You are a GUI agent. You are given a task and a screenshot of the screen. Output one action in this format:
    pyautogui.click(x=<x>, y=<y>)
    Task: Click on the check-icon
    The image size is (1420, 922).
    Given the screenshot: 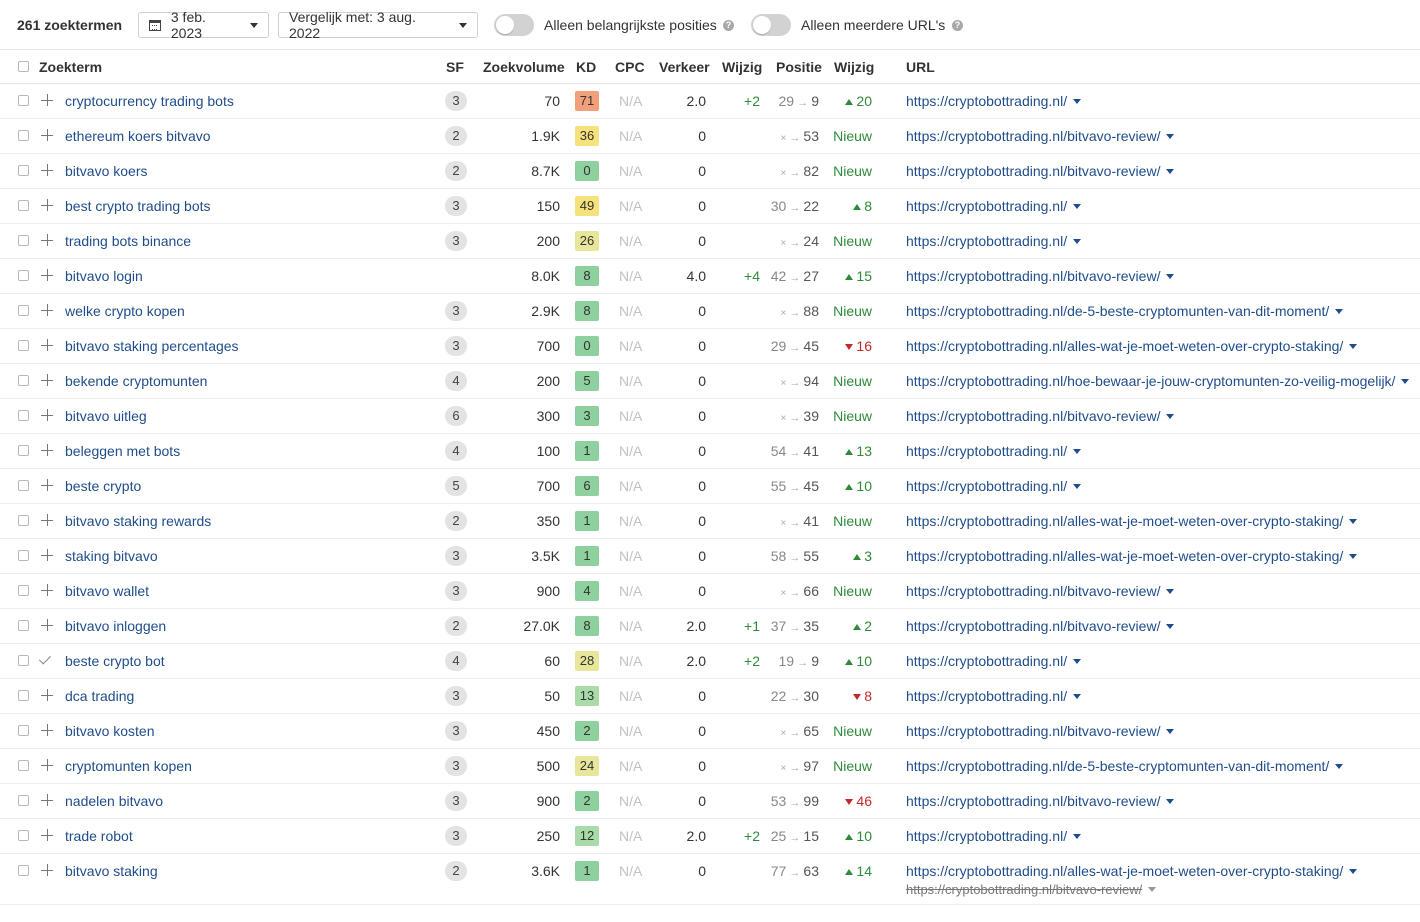 What is the action you would take?
    pyautogui.click(x=45, y=658)
    